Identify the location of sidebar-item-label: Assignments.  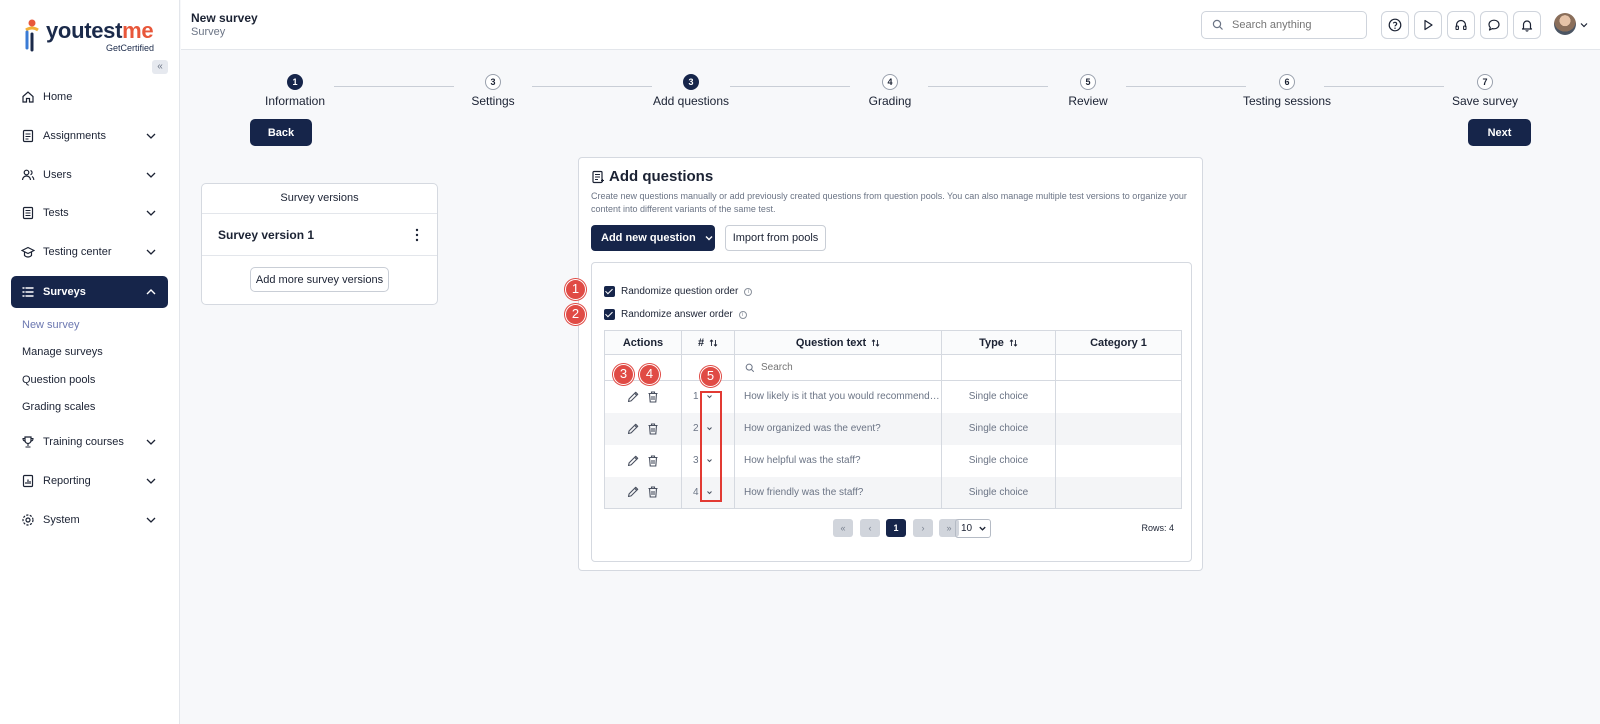
(74, 136).